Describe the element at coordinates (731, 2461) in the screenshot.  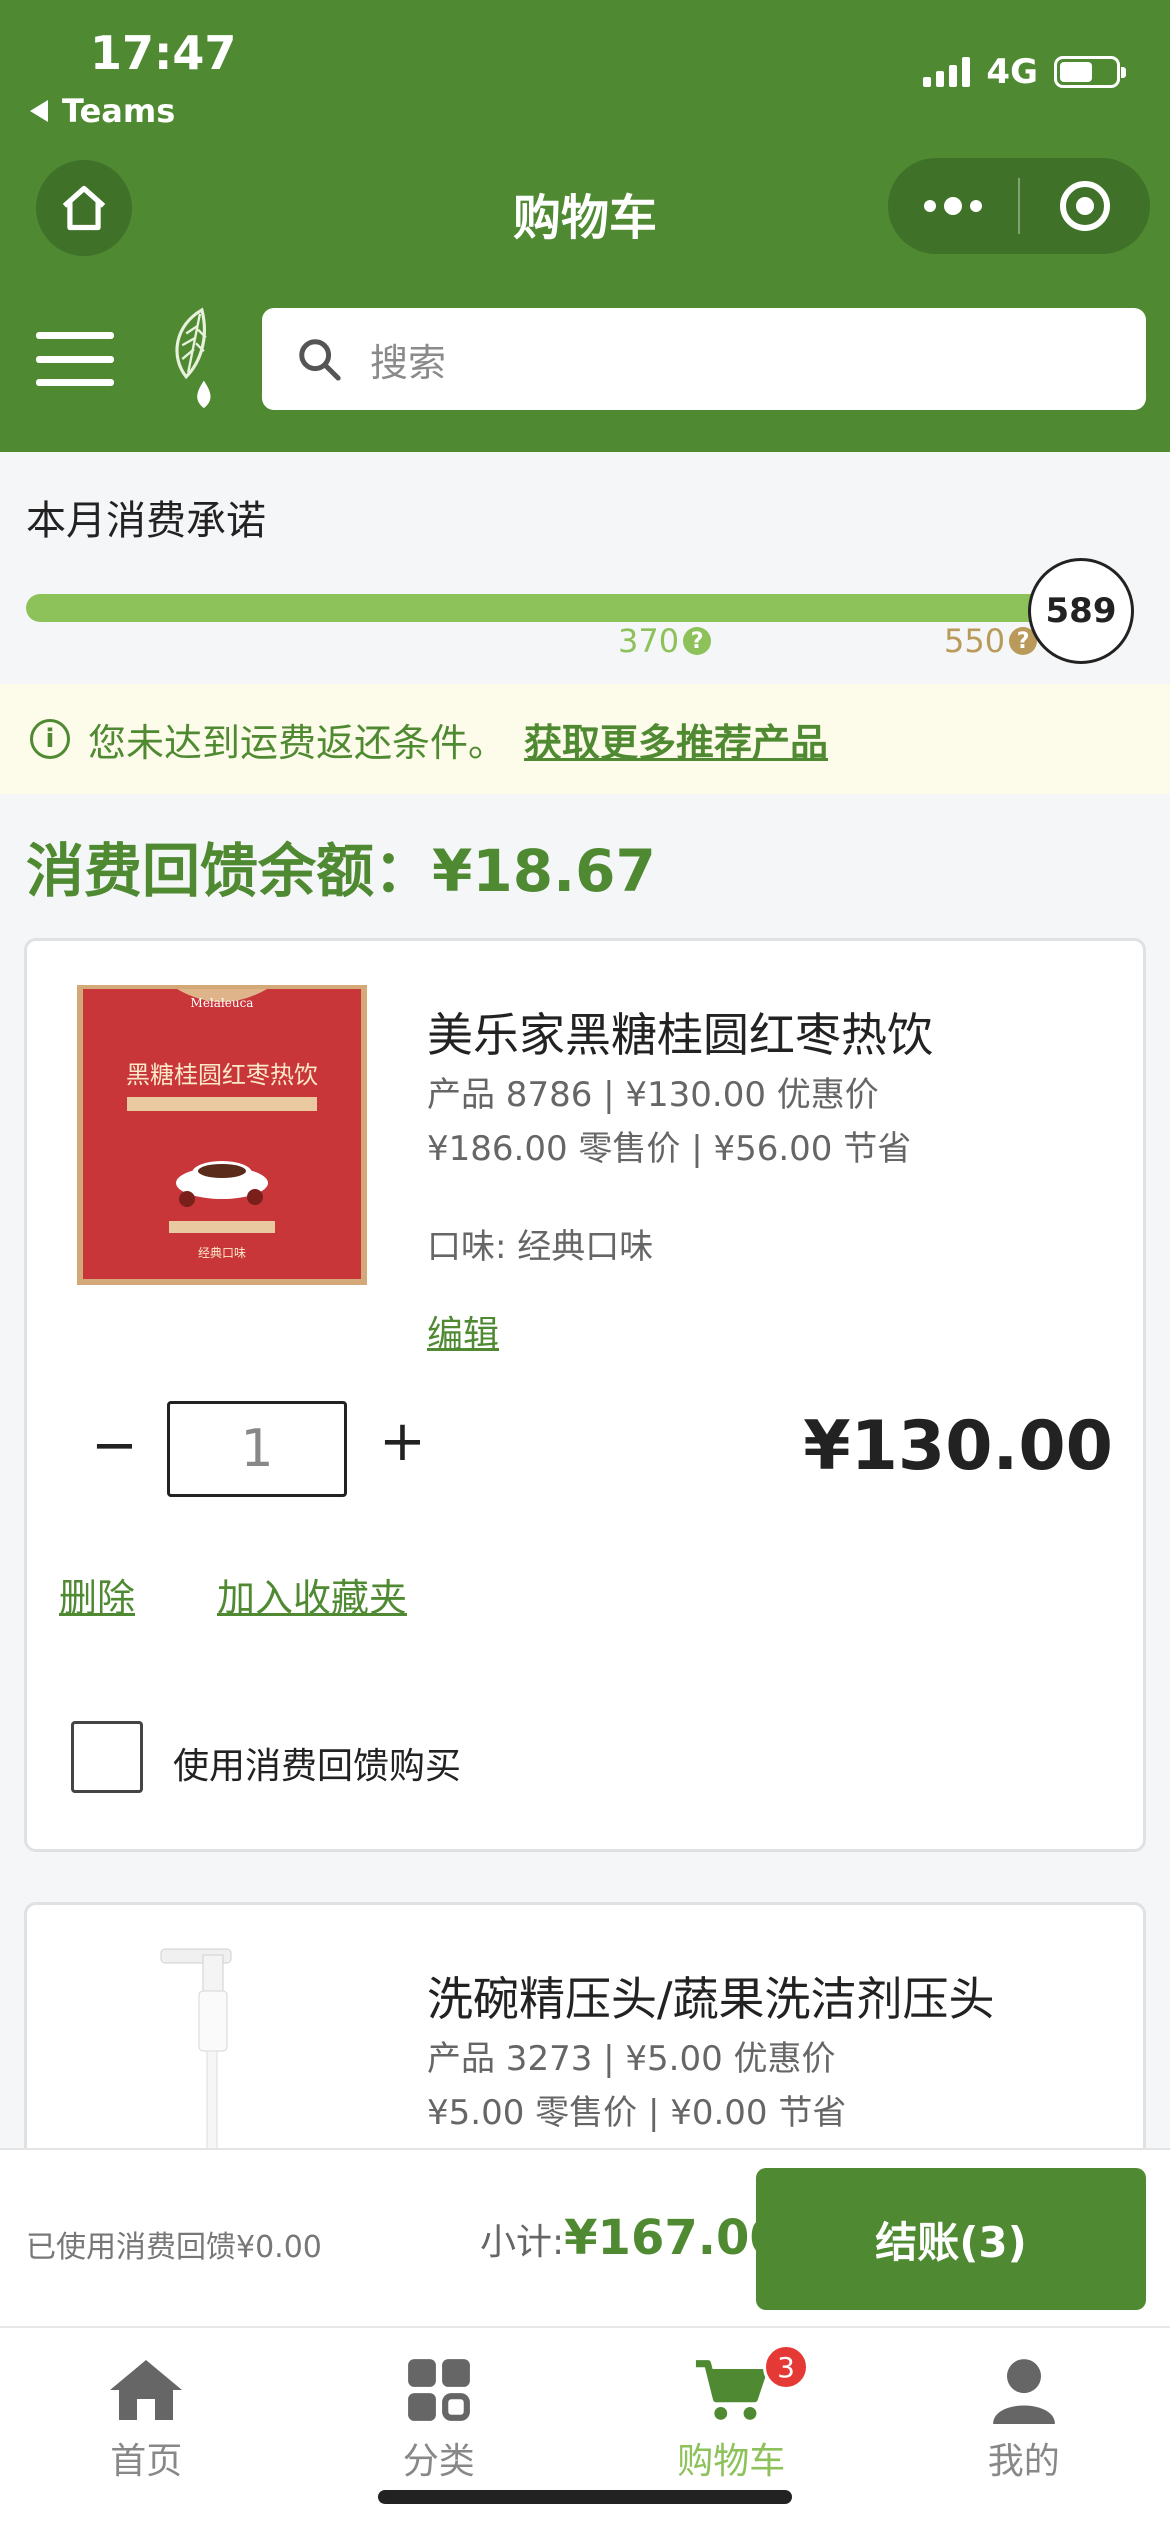
I see `tab-cart-label: 购物车` at that location.